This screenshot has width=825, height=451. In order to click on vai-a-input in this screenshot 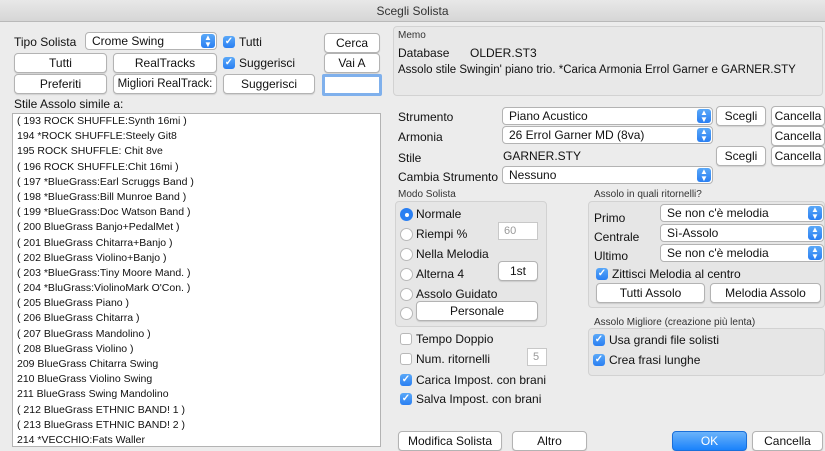, I will do `click(352, 85)`.